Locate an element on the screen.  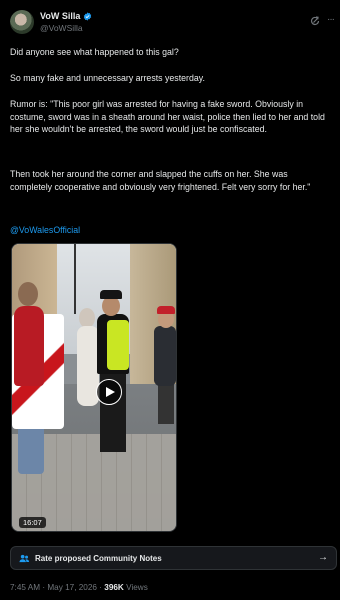
author-display-name: VoW Silla is located at coordinates (60, 16).